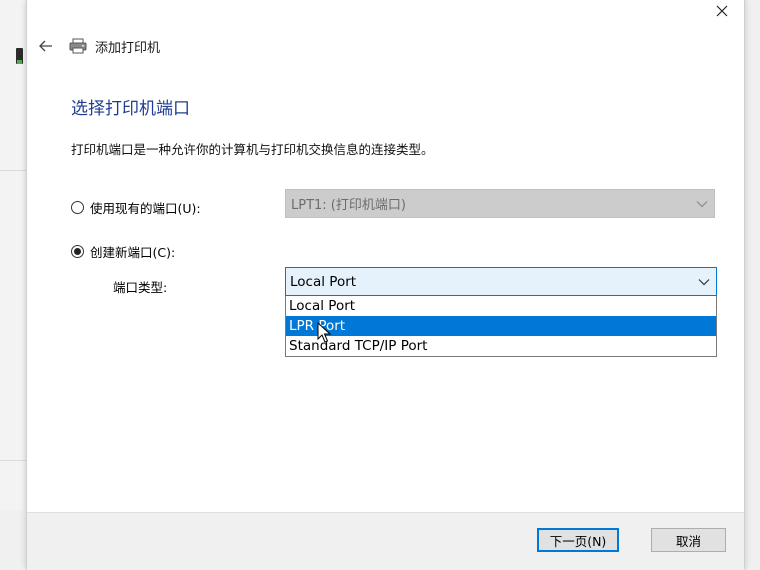 Image resolution: width=760 pixels, height=570 pixels. I want to click on back-arrow-icon, so click(45, 46).